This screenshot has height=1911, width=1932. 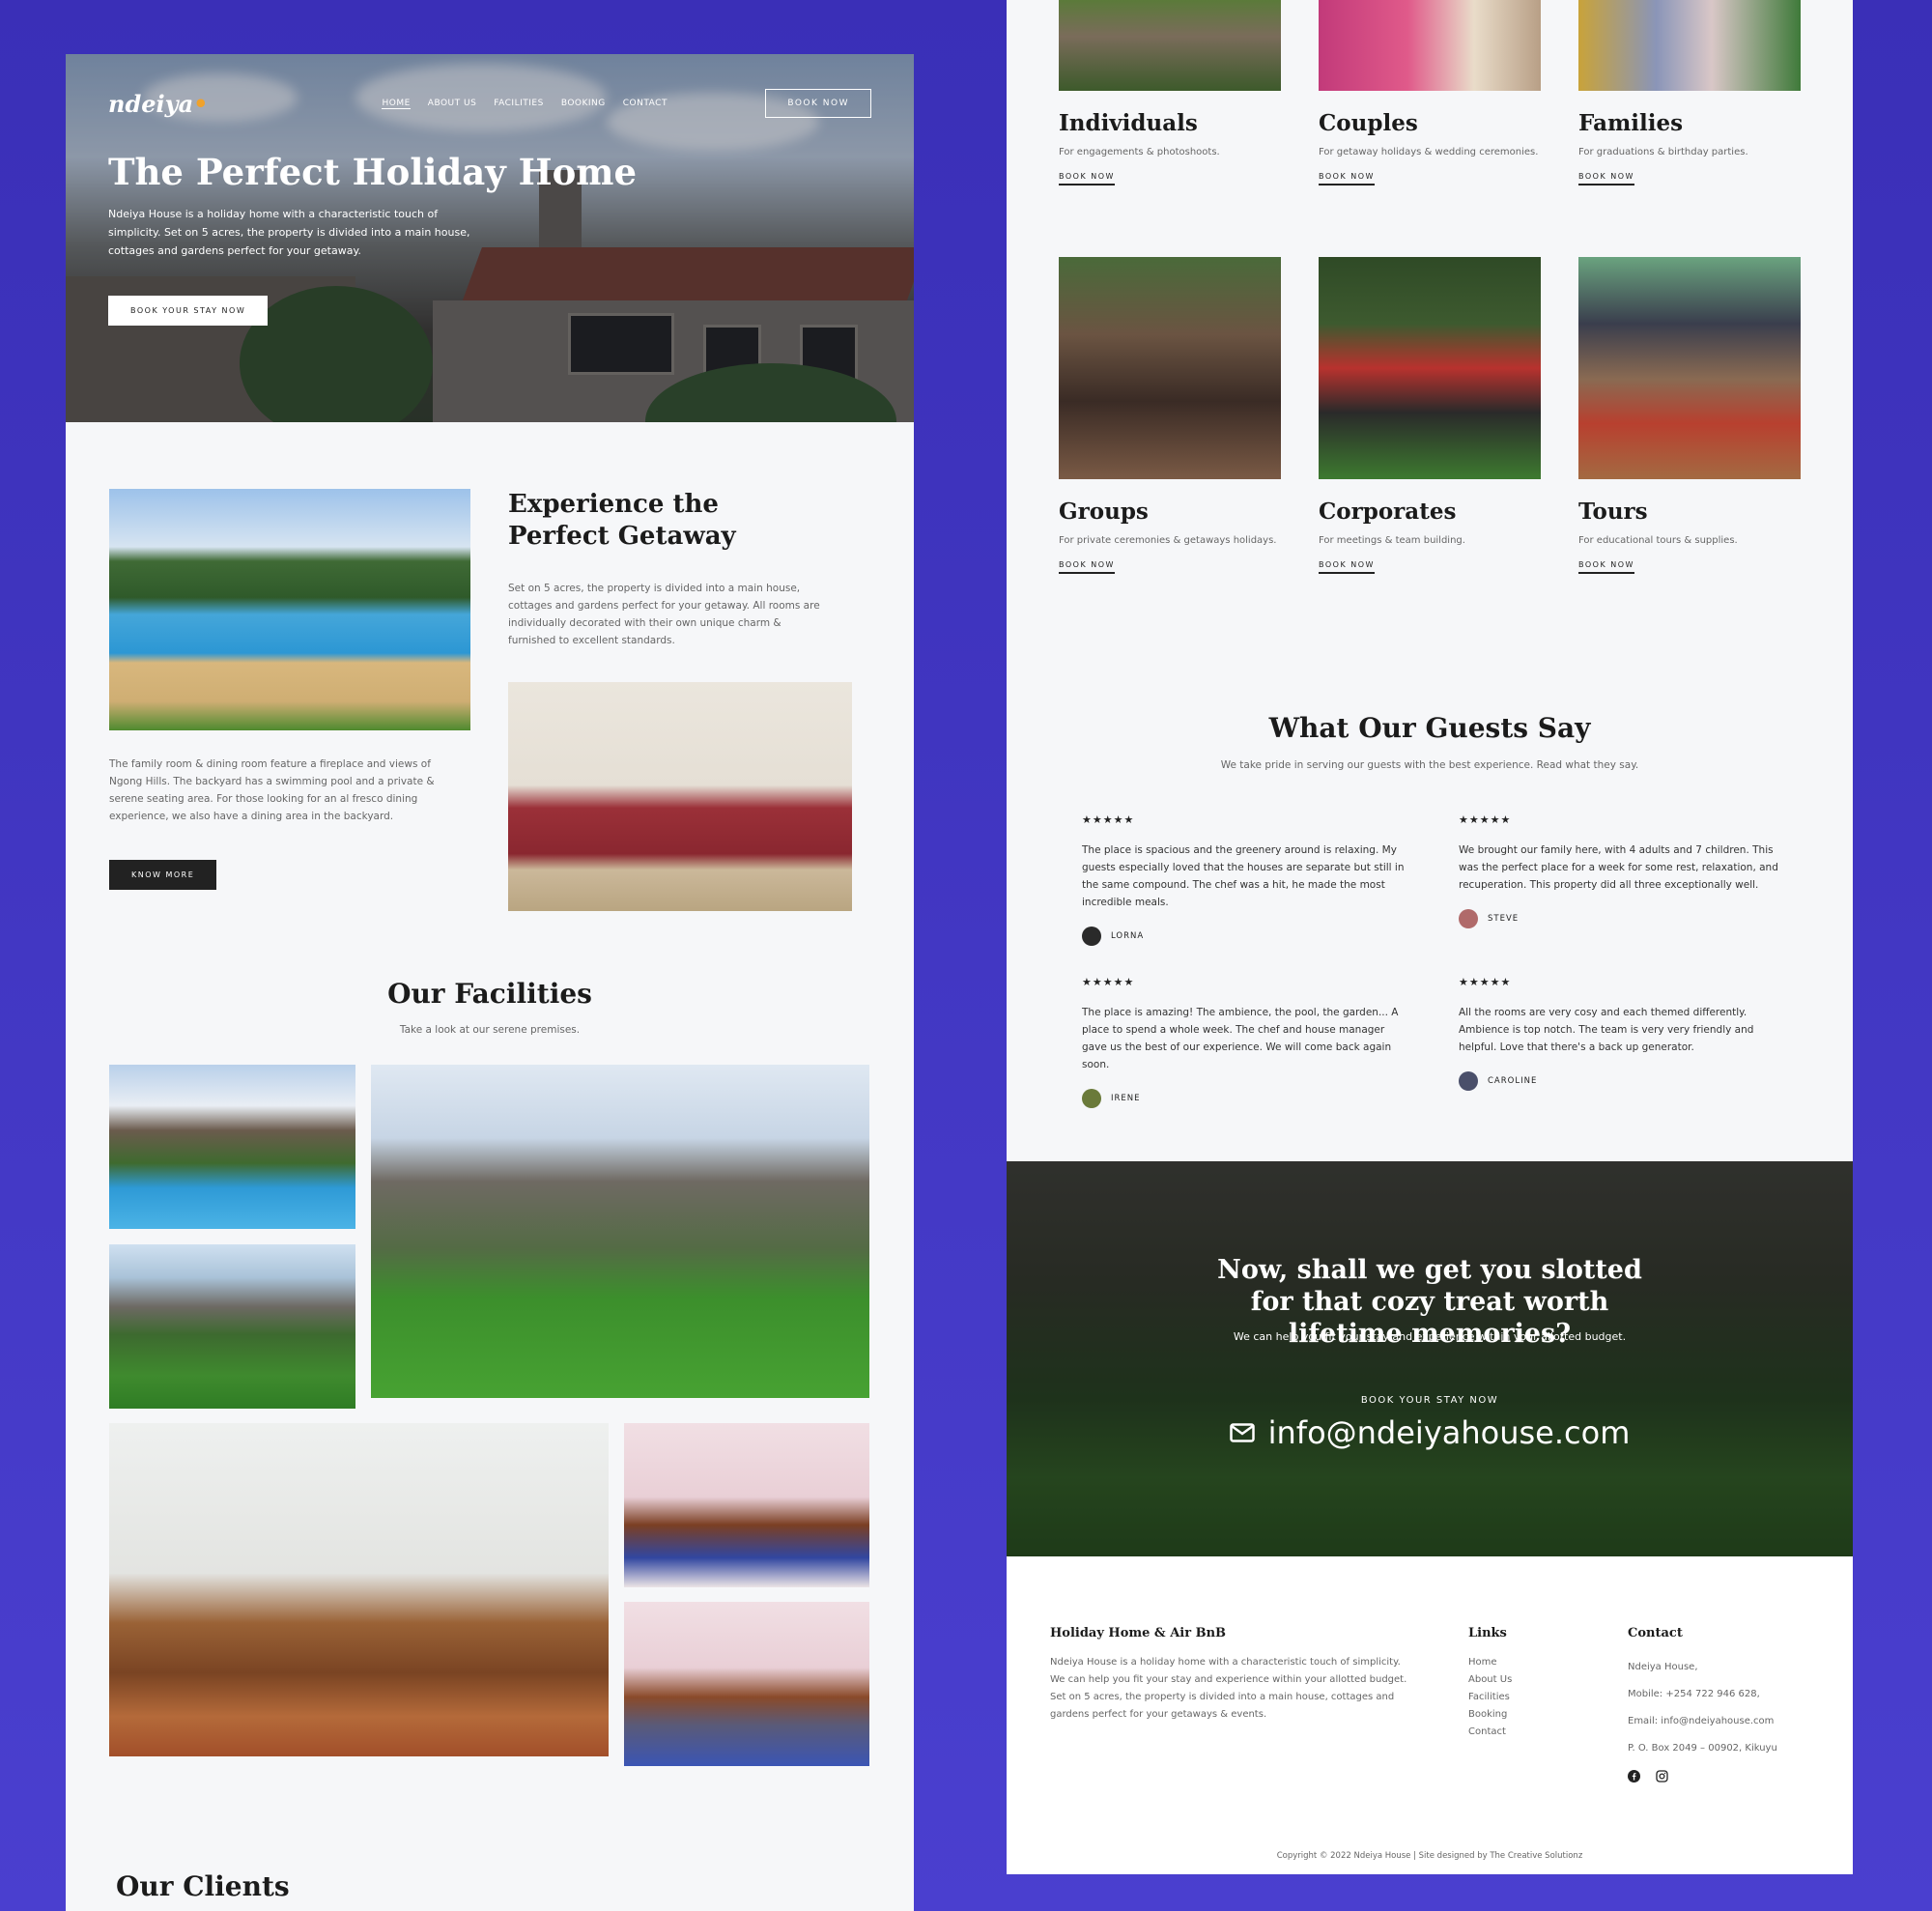 I want to click on service-title: Families, so click(x=1631, y=123).